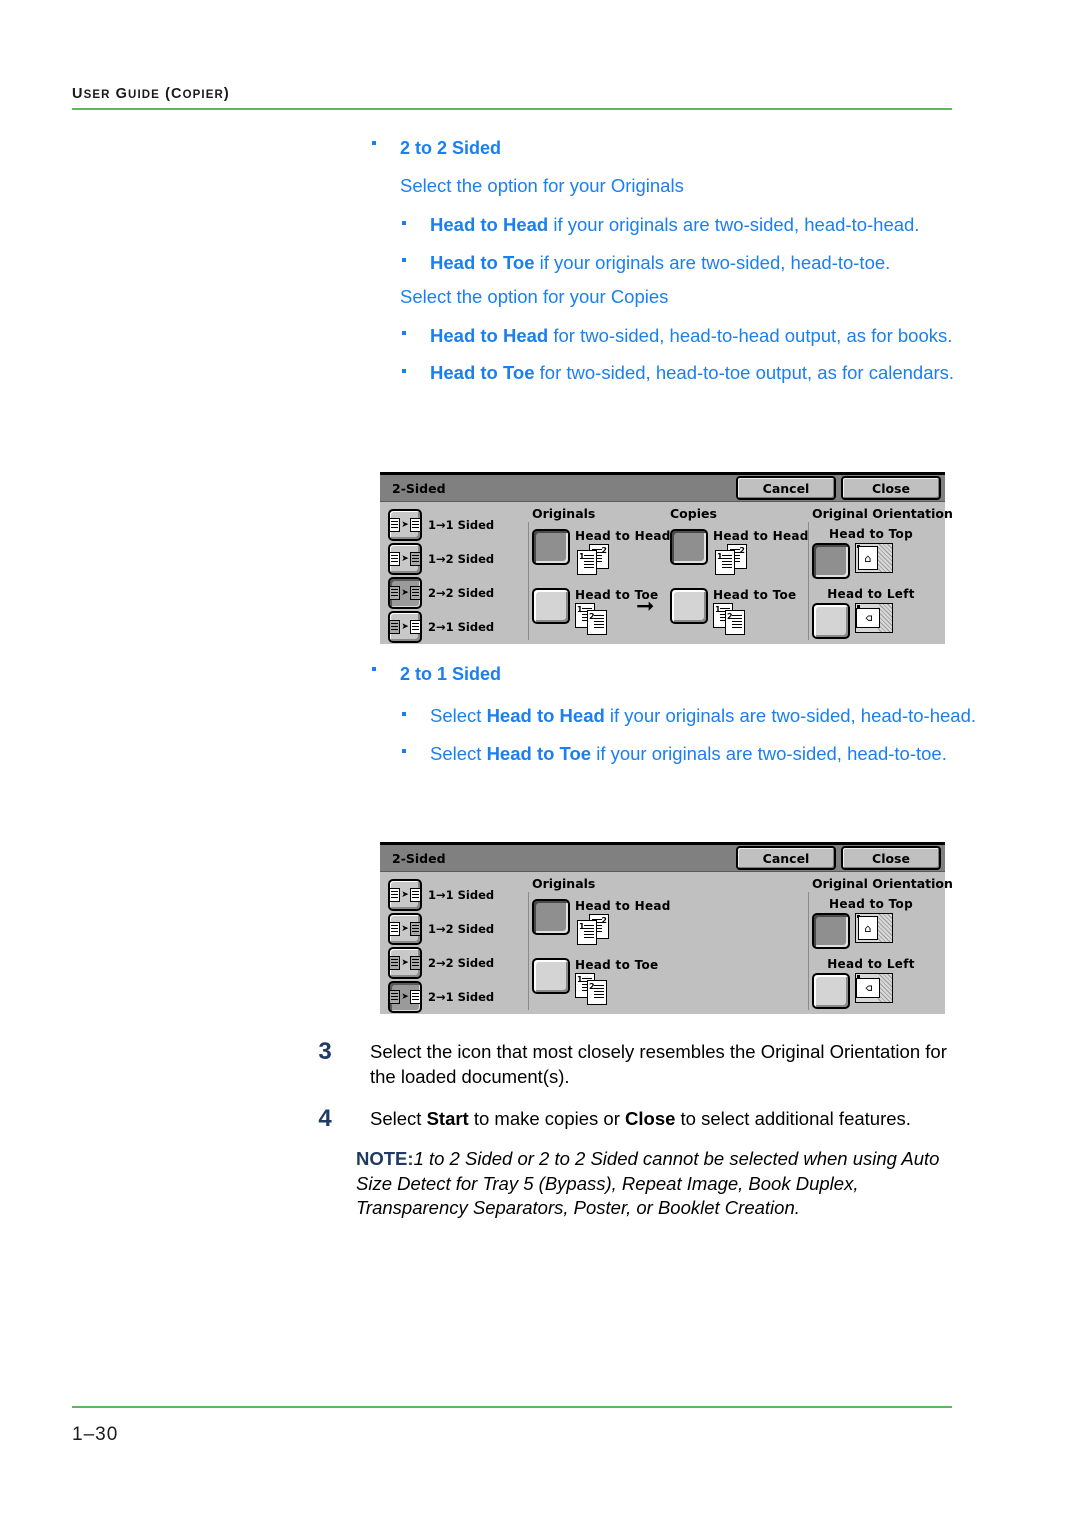  I want to click on option-label: Head to Head, so click(623, 536).